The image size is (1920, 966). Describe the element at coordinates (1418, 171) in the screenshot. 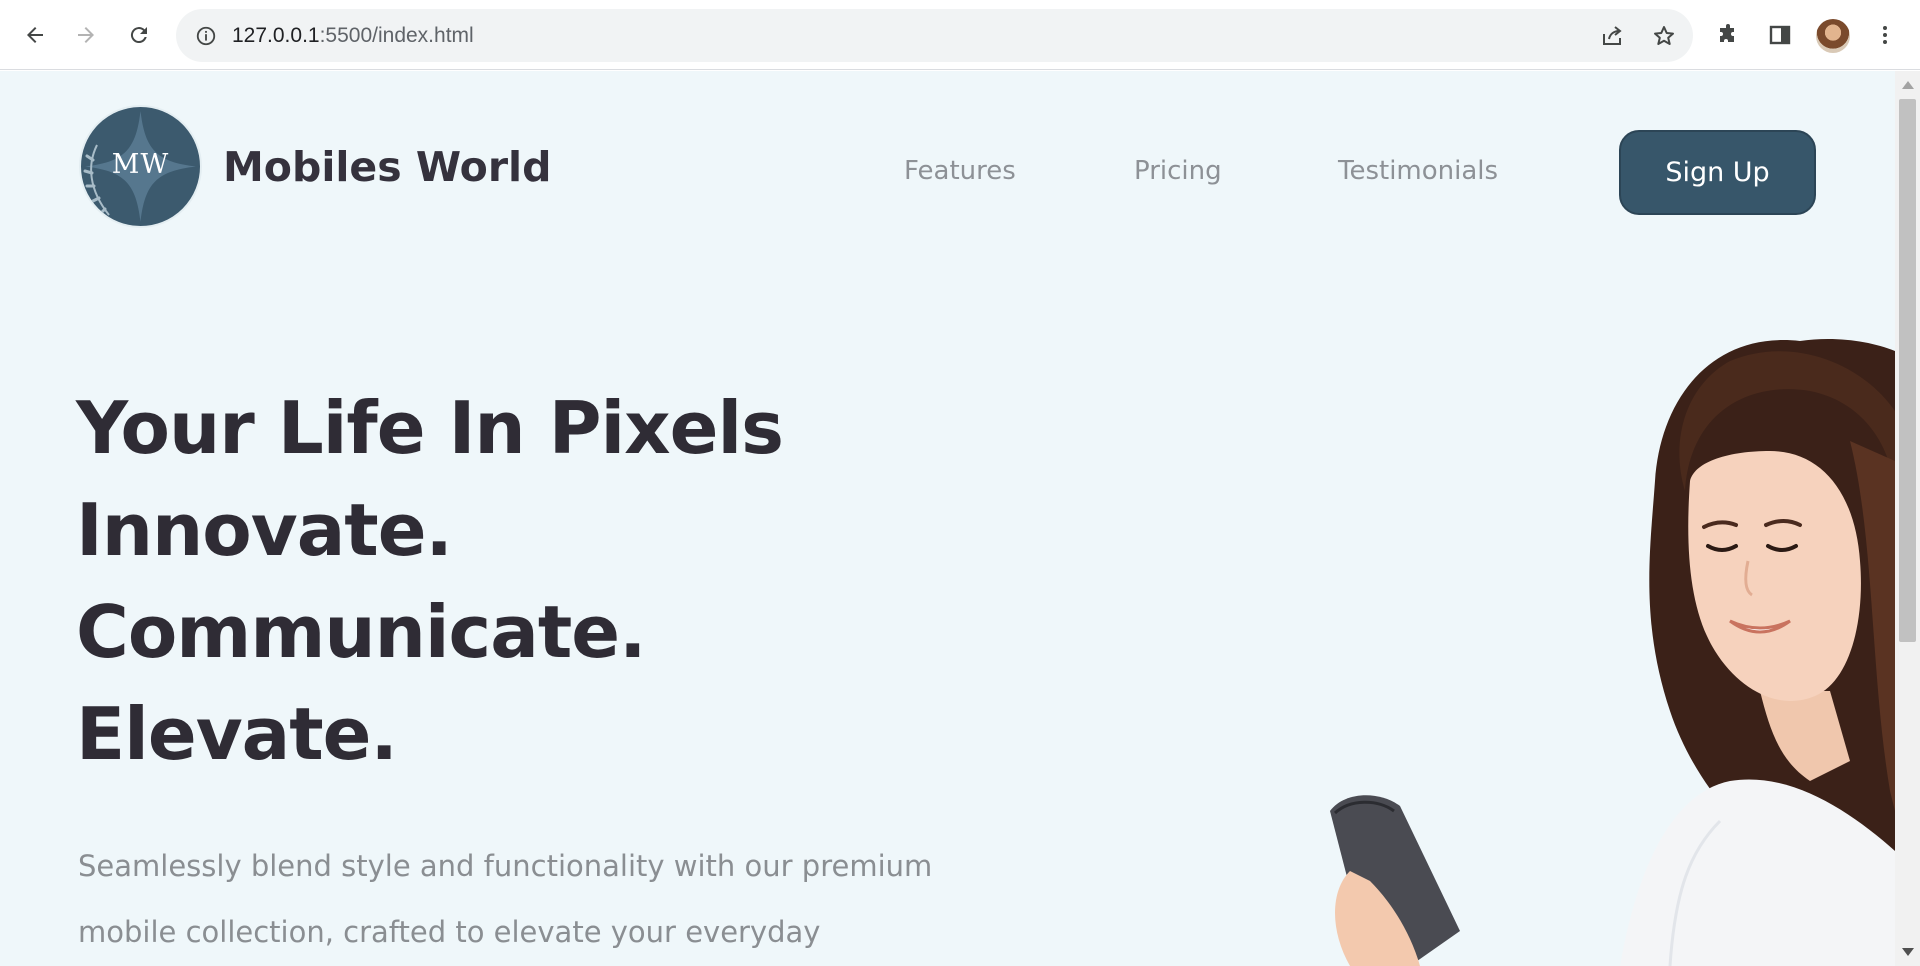

I see `nav-link-testimonials: Testimonials` at that location.